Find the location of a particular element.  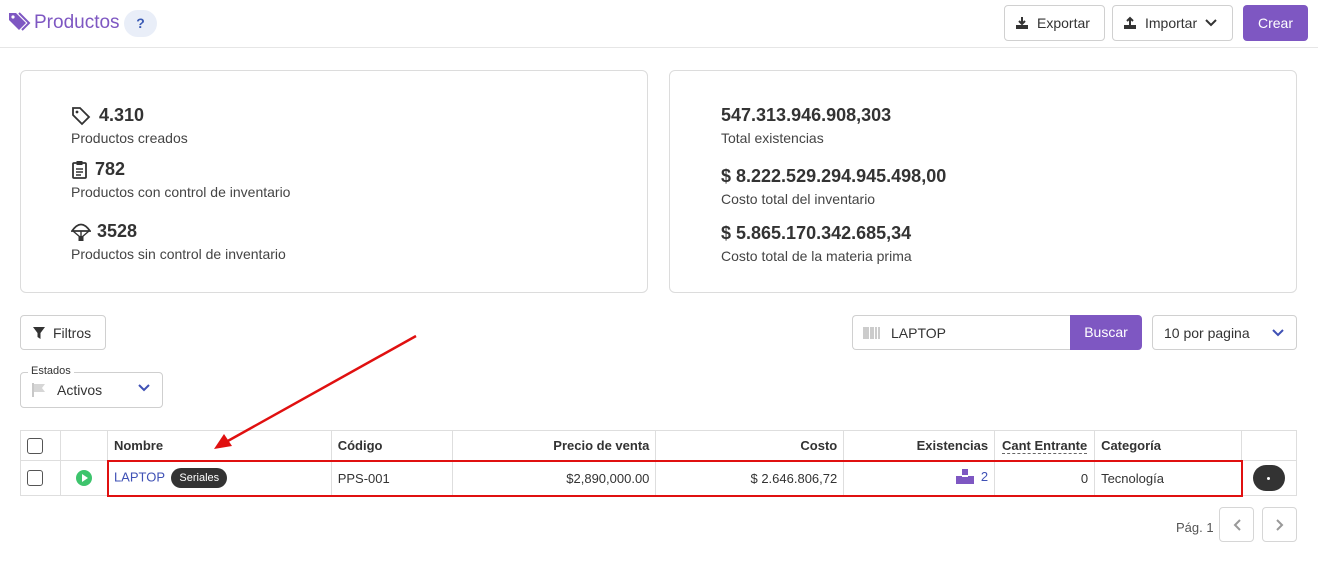

chevron-left-icon is located at coordinates (1237, 524).